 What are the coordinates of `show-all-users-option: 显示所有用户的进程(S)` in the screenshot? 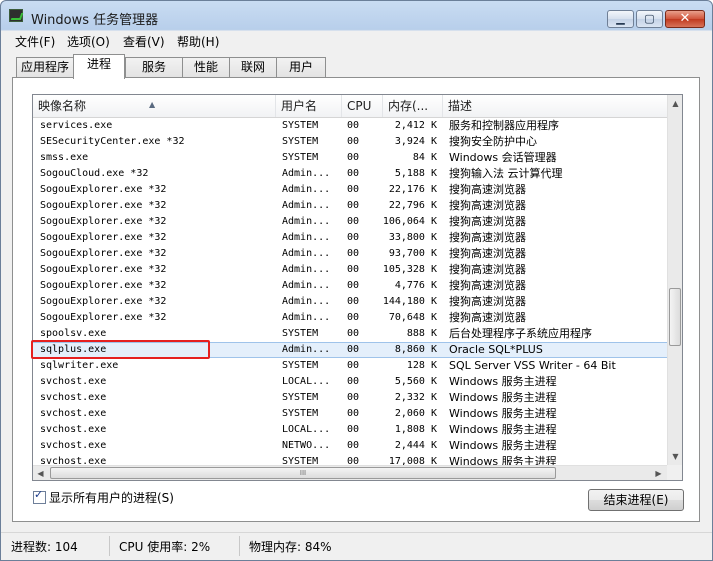 It's located at (103, 497).